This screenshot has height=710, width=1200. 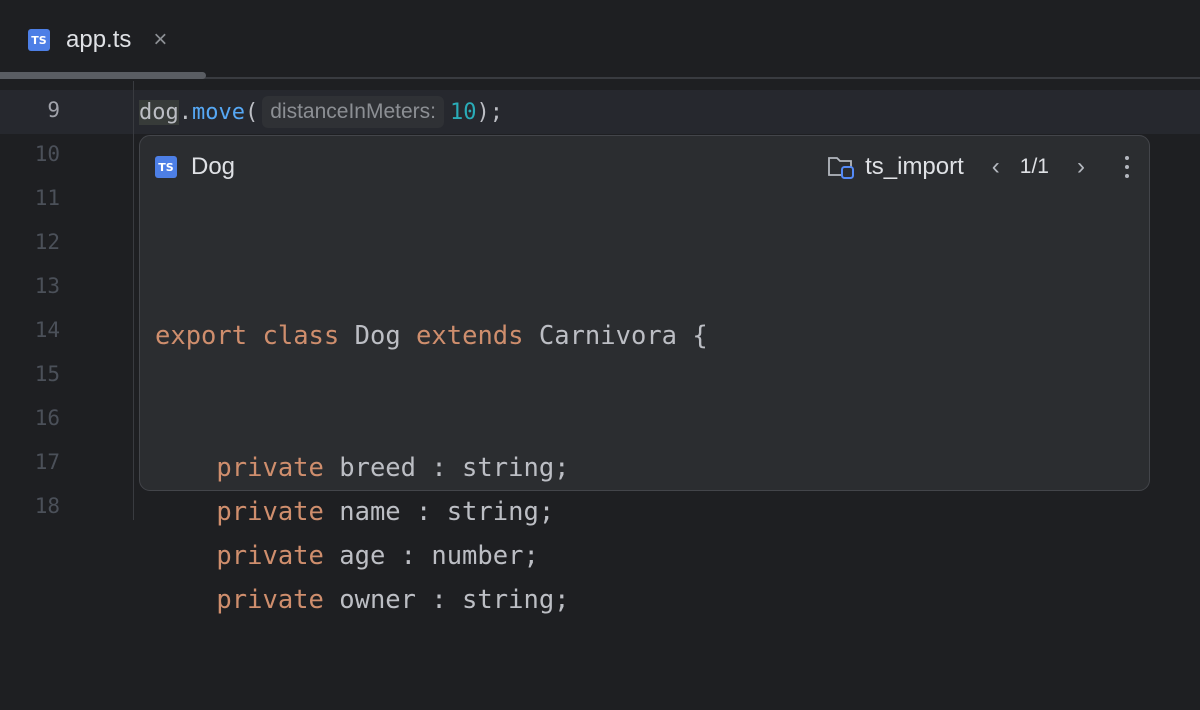 What do you see at coordinates (600, 39) in the screenshot?
I see `tab-bar: TS app.ts ×` at bounding box center [600, 39].